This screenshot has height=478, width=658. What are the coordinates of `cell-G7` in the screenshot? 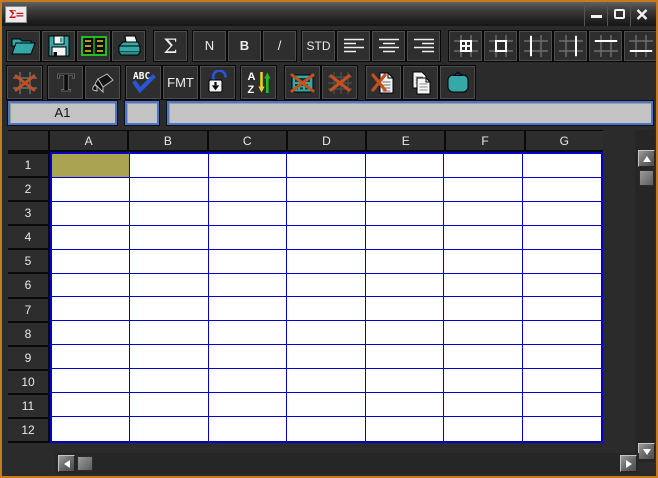 It's located at (561, 309).